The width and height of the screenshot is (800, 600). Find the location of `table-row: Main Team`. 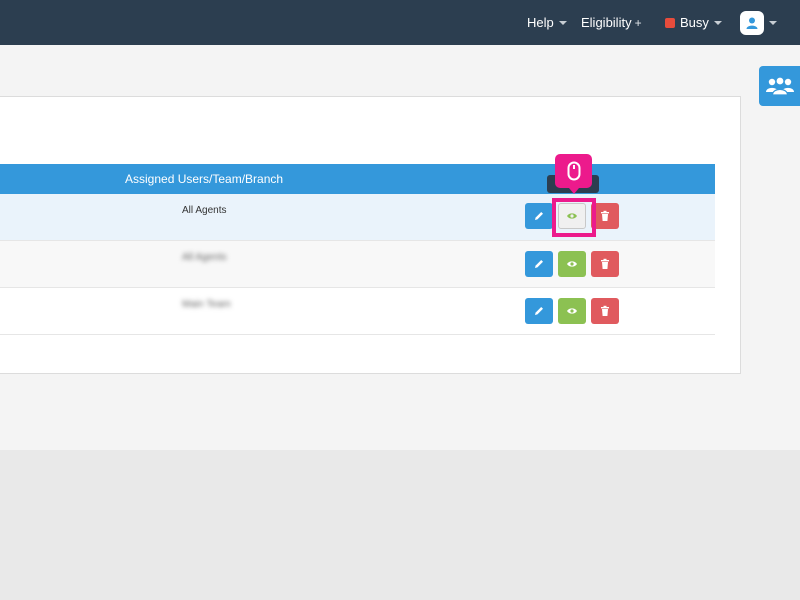

table-row: Main Team is located at coordinates (357, 311).